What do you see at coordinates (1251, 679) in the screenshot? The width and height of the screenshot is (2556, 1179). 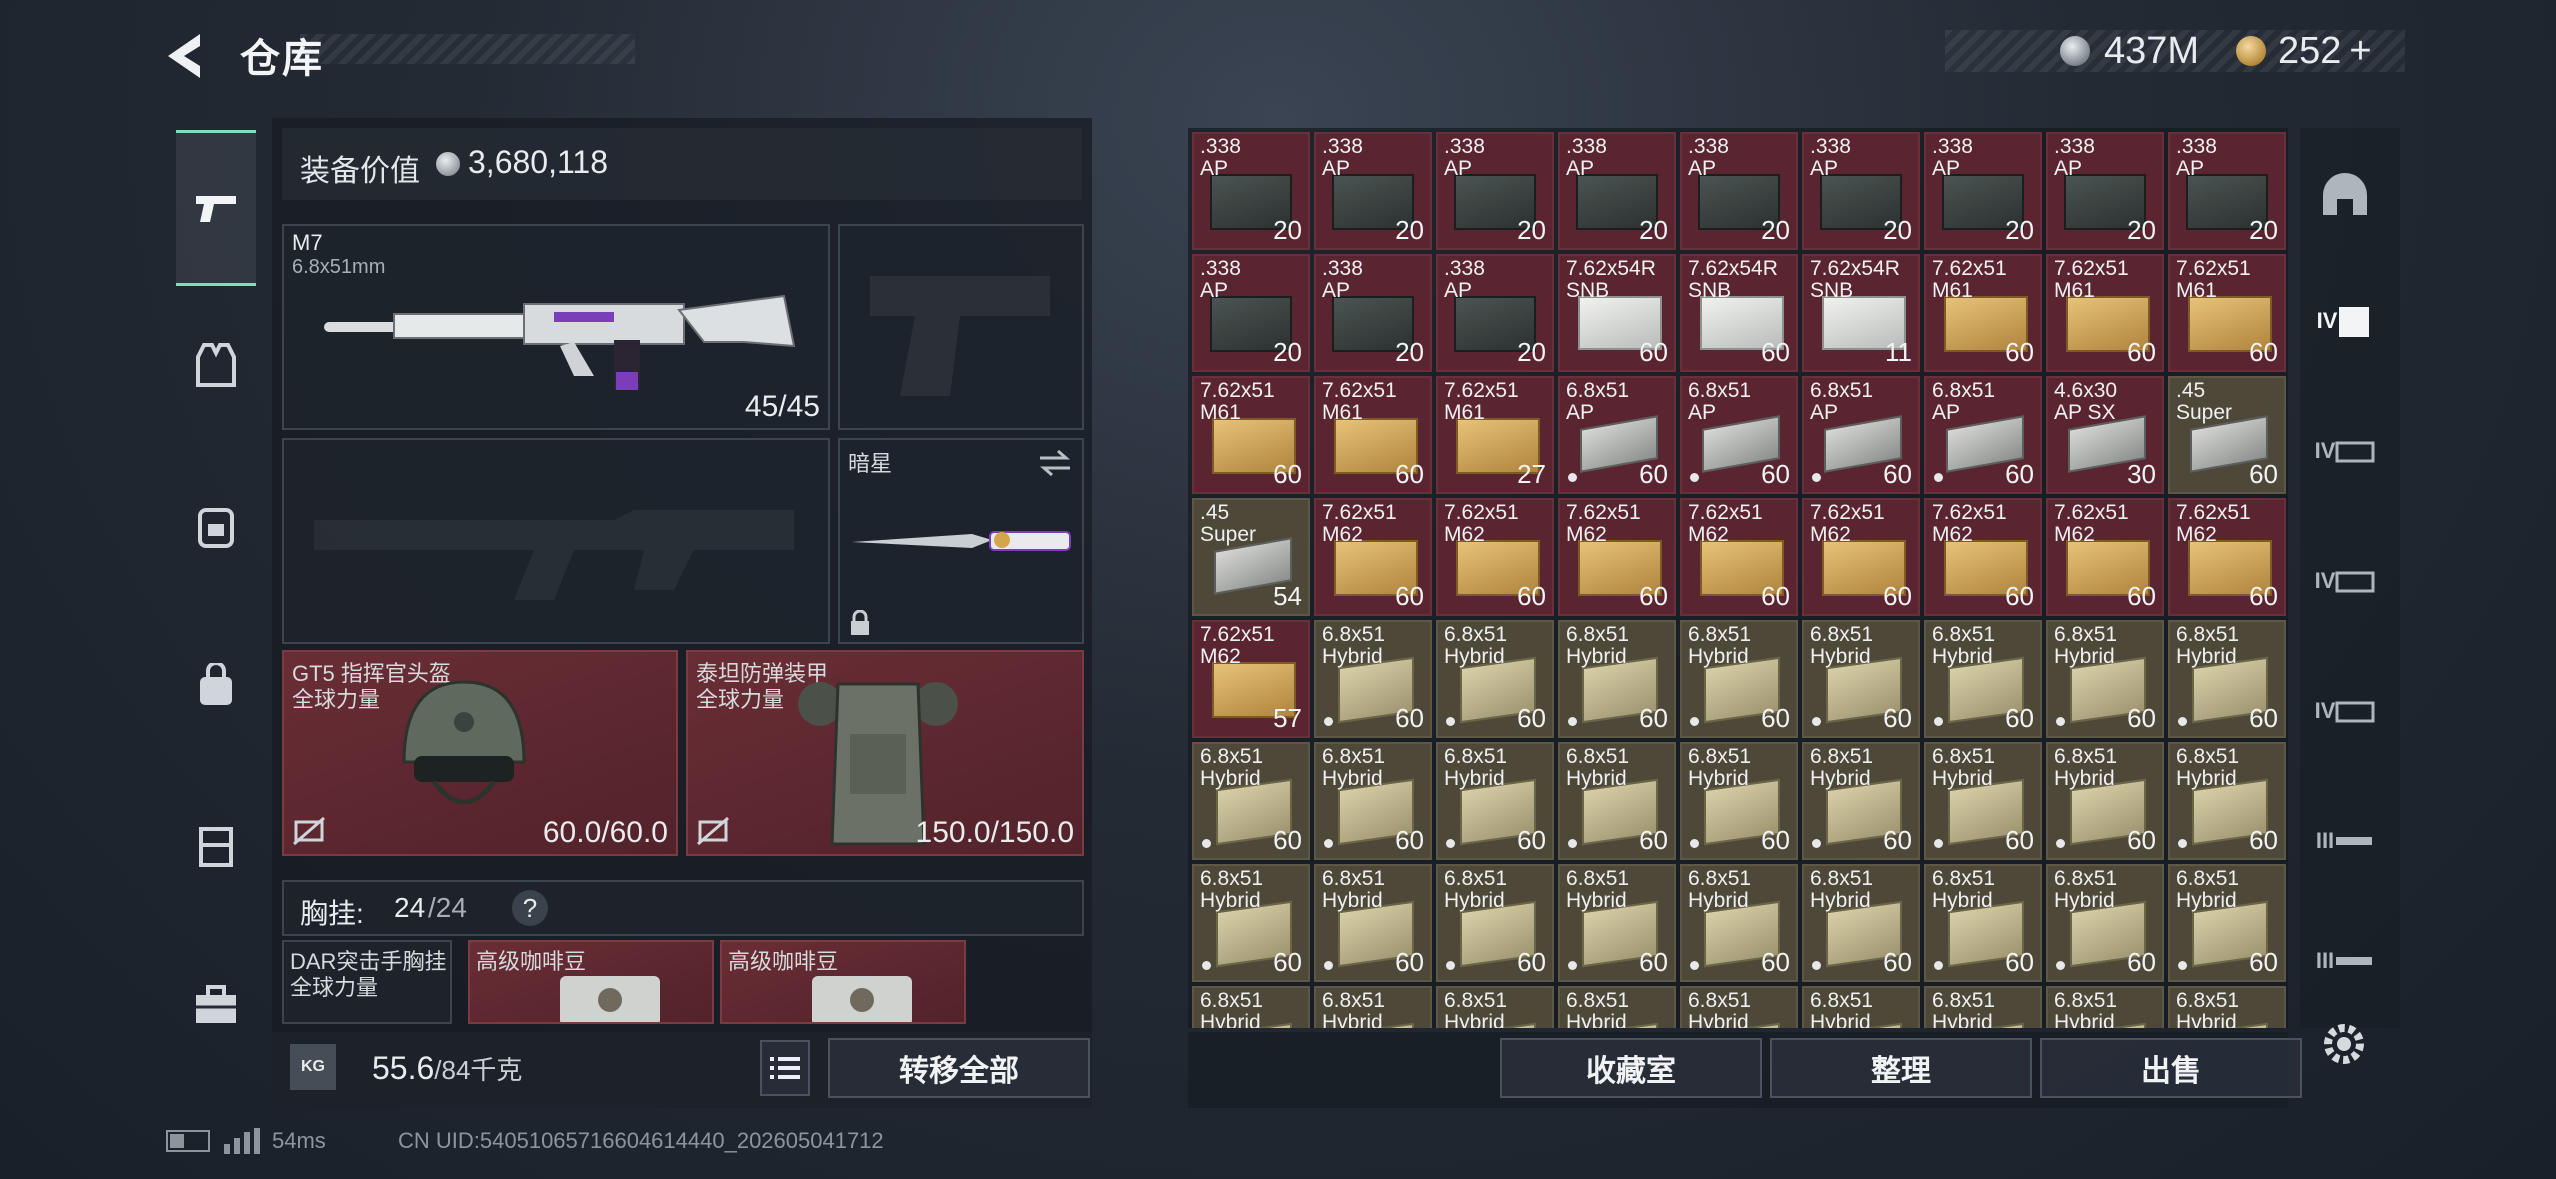 I see `storage-item: 7.62x51 M62 57` at bounding box center [1251, 679].